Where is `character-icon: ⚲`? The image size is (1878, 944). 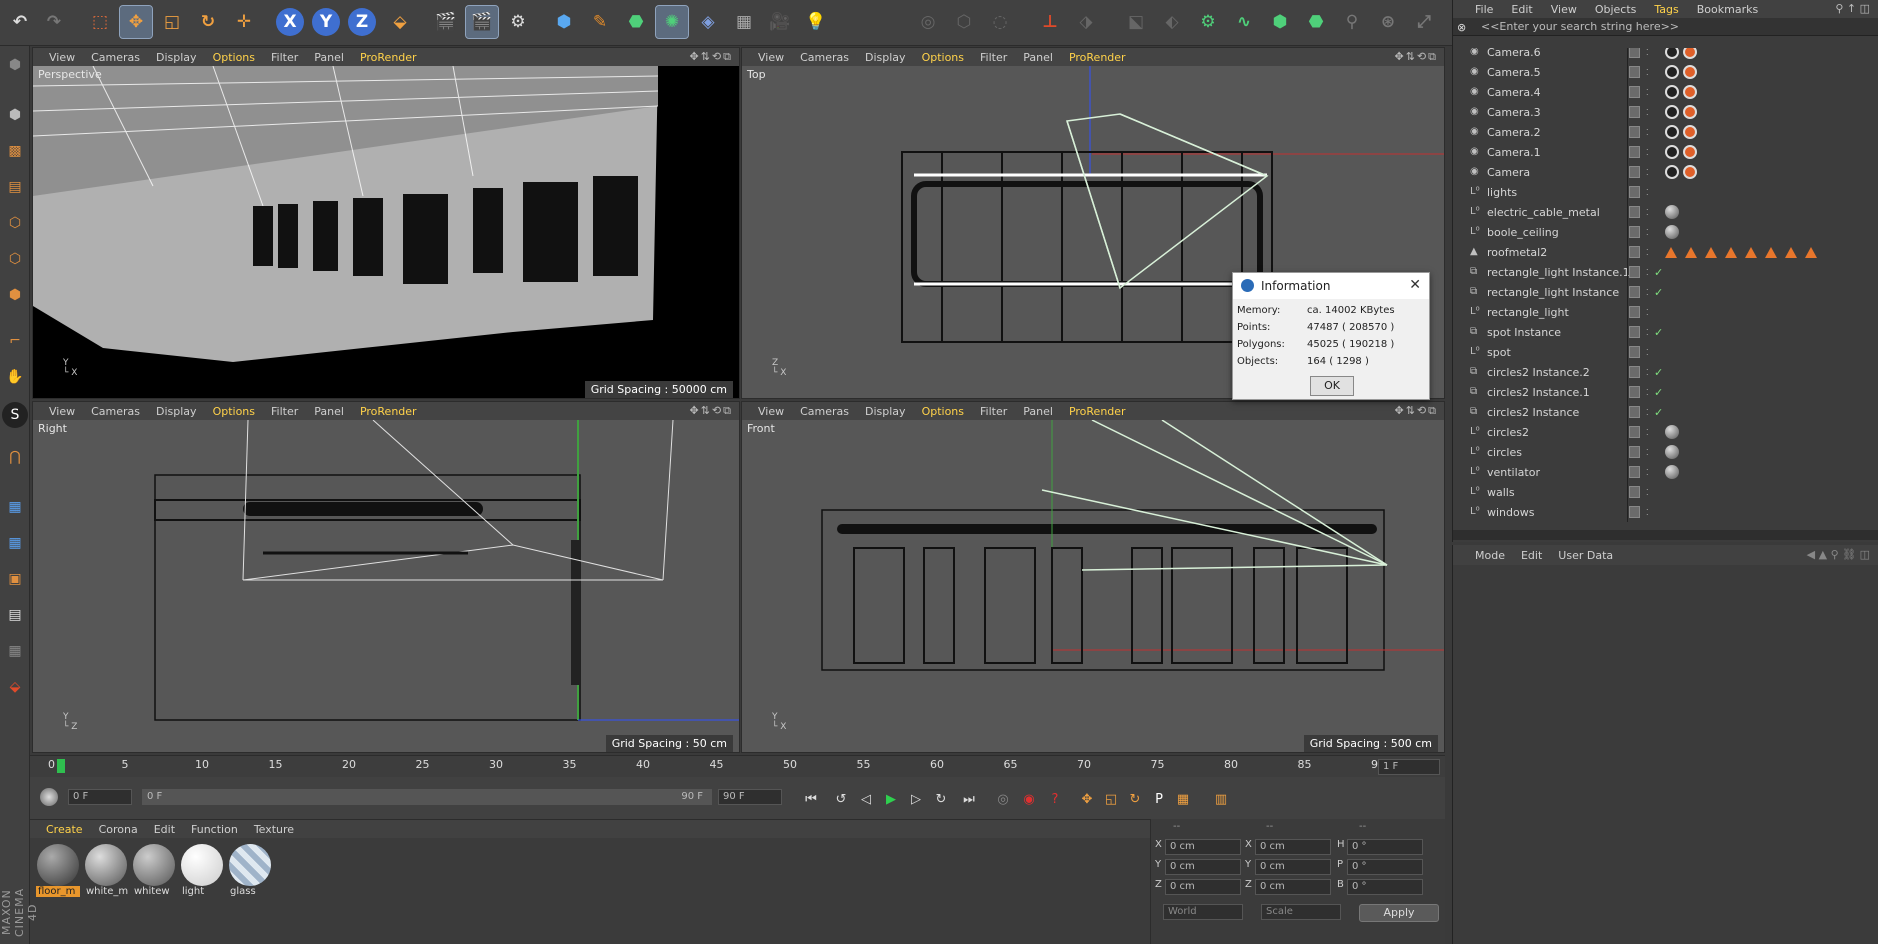
character-icon: ⚲ is located at coordinates (1352, 22).